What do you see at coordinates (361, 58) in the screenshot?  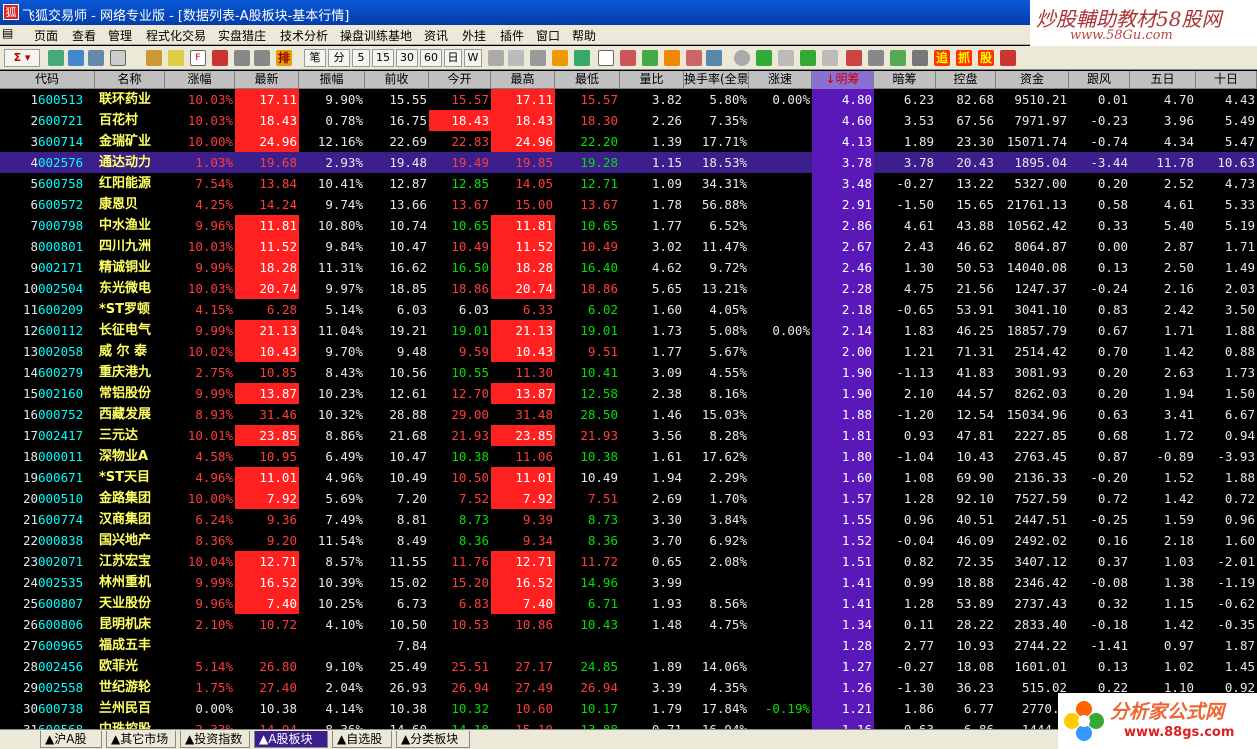 I see `period-5-button: 5` at bounding box center [361, 58].